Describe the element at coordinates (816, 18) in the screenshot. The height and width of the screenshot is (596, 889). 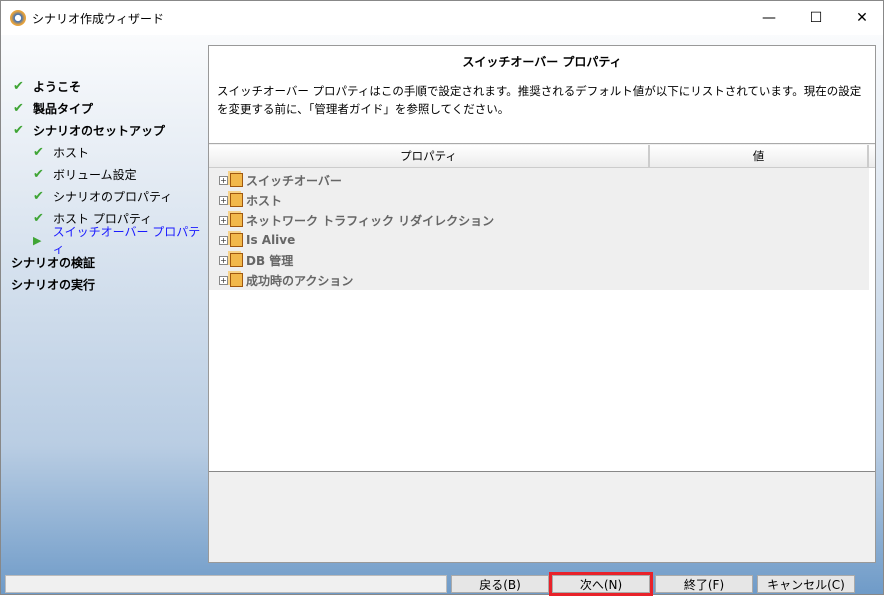
I see `maximize-button: ☐` at that location.